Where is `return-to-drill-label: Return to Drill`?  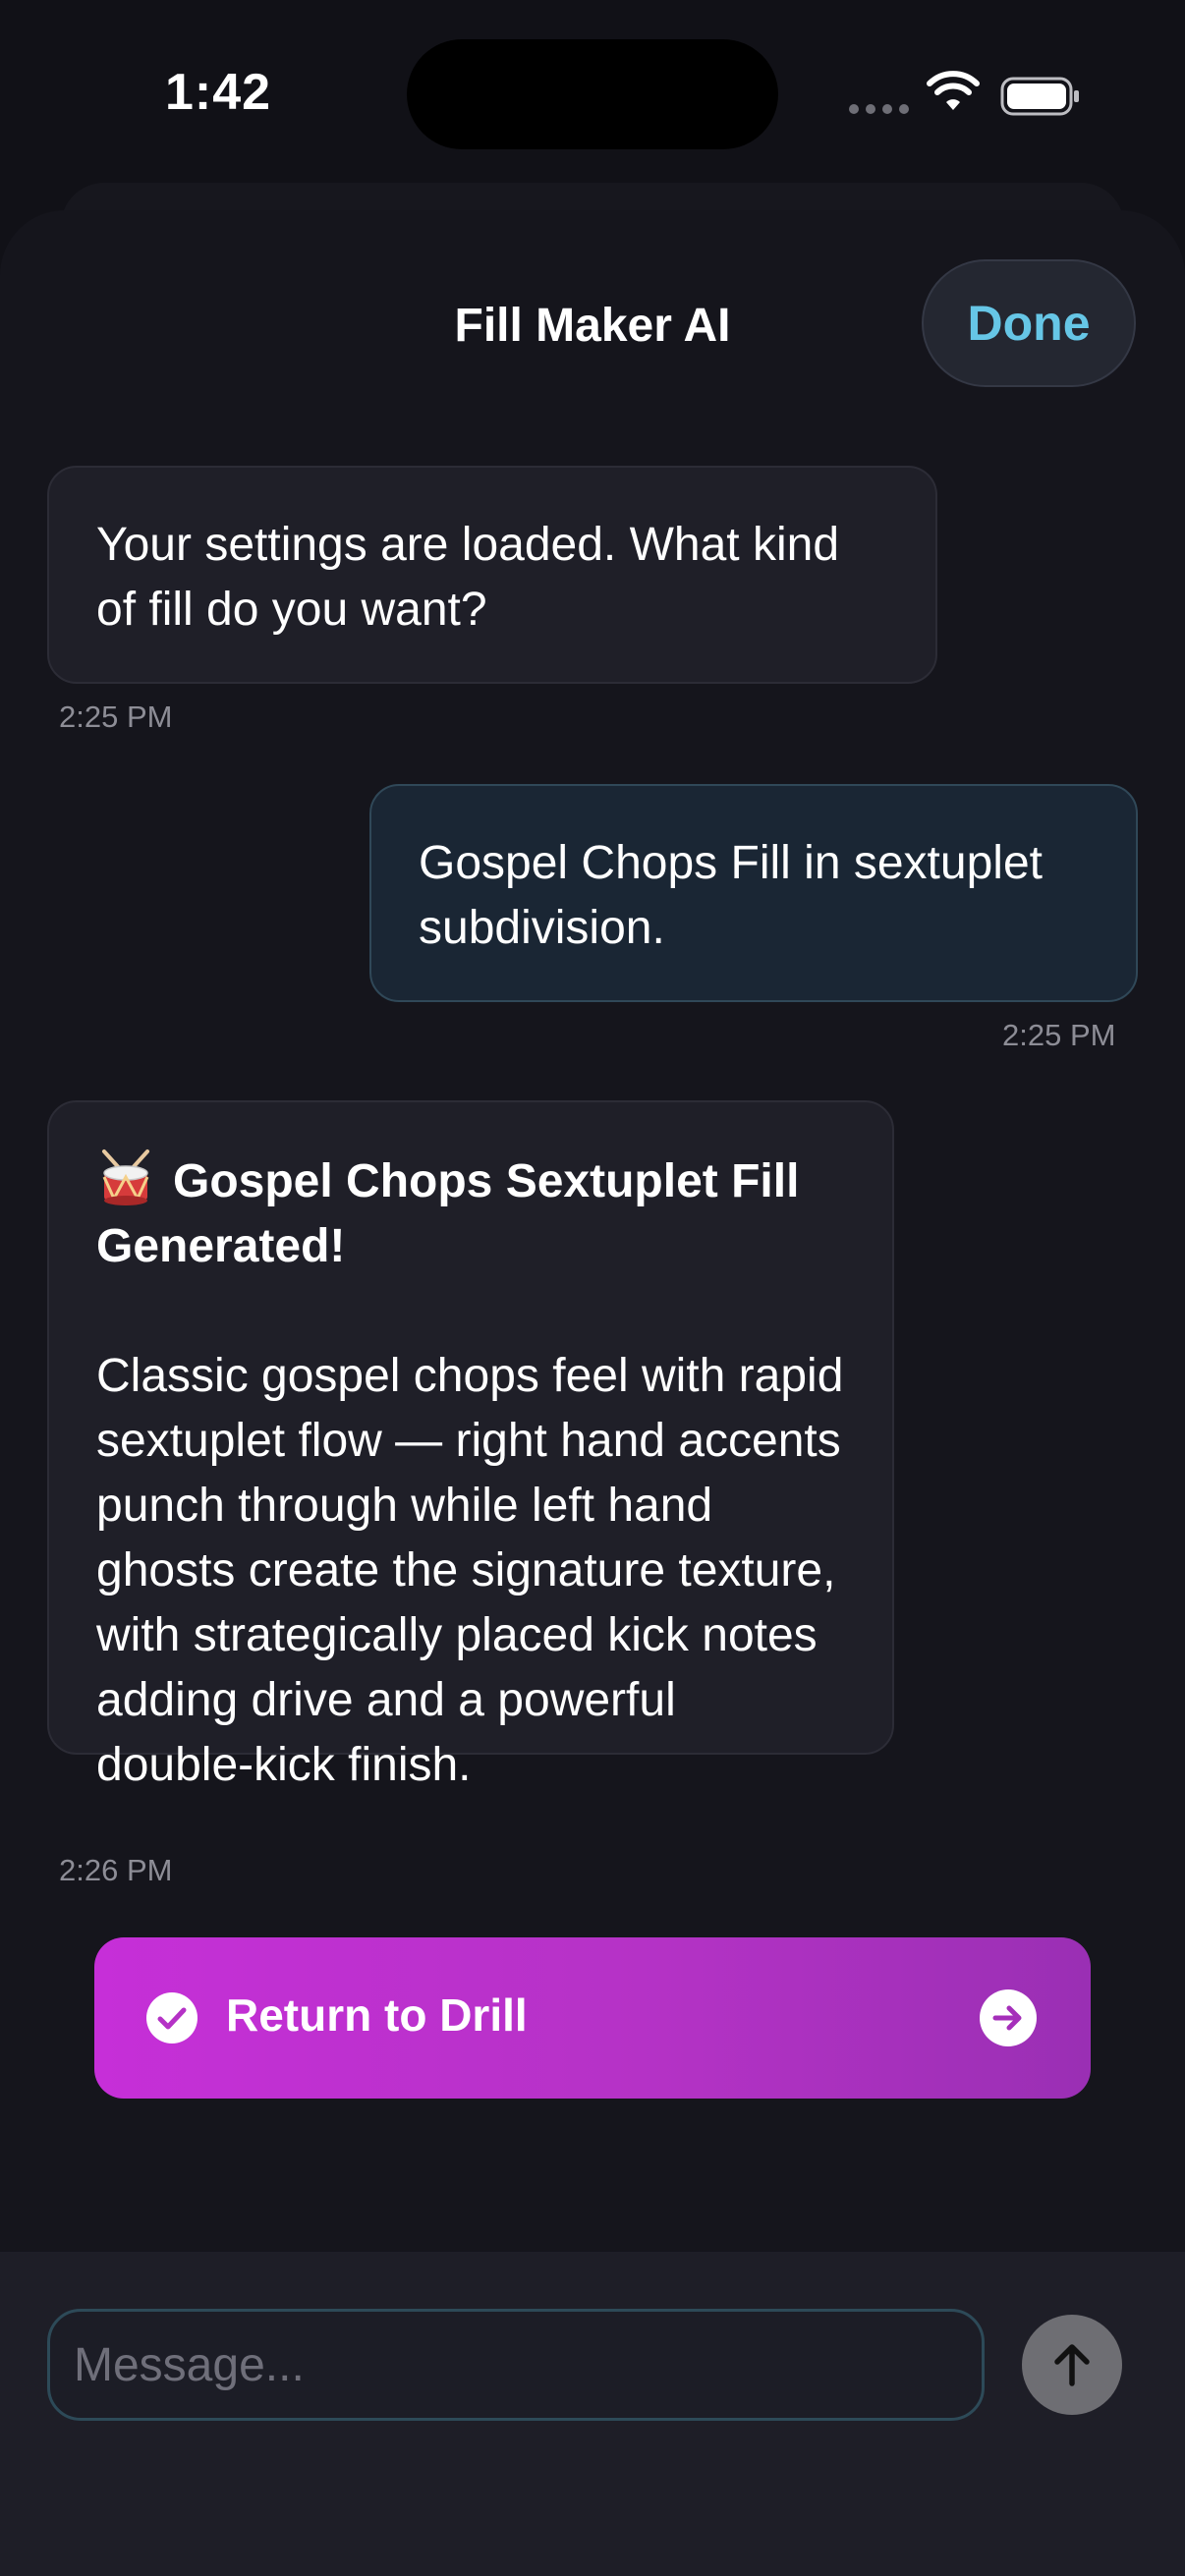
return-to-drill-label: Return to Drill is located at coordinates (377, 2015).